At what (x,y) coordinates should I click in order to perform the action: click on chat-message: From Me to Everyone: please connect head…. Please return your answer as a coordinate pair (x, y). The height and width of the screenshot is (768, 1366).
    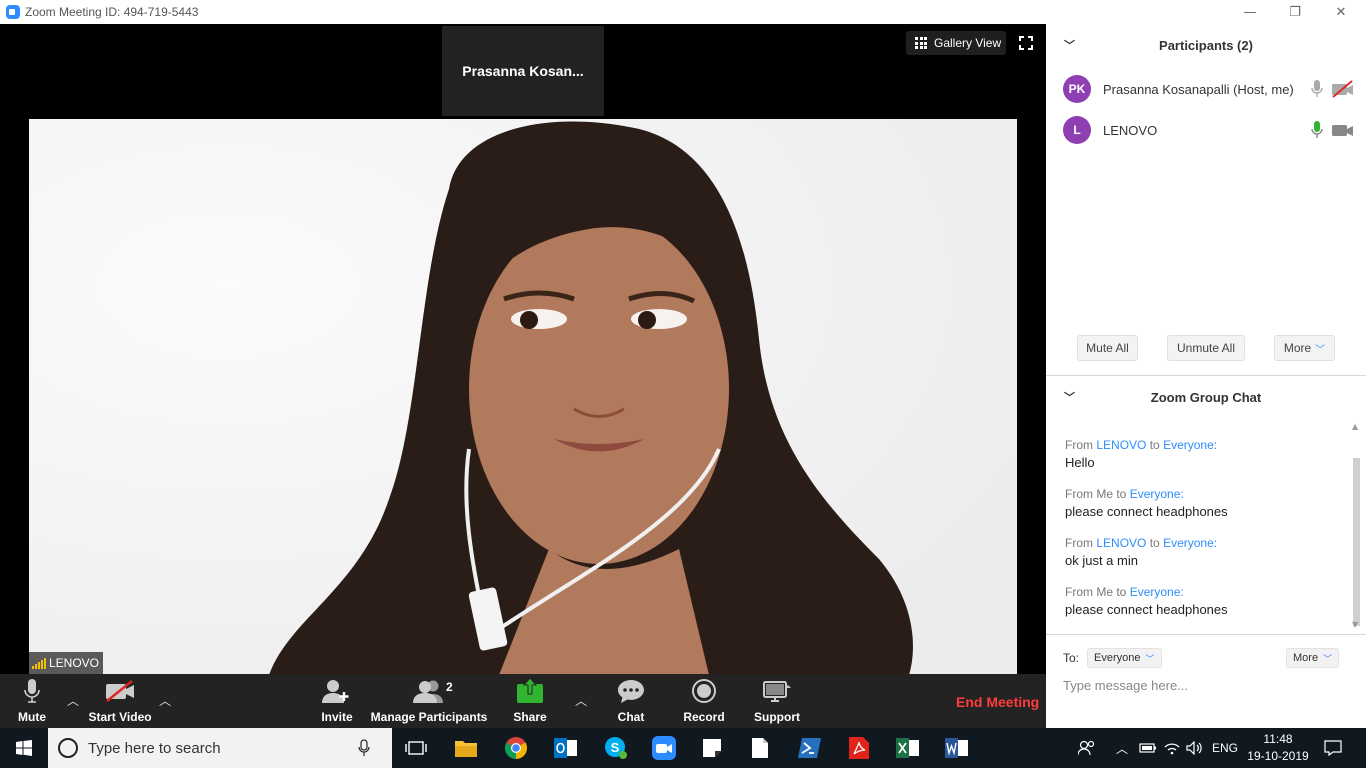
    Looking at the image, I should click on (1146, 503).